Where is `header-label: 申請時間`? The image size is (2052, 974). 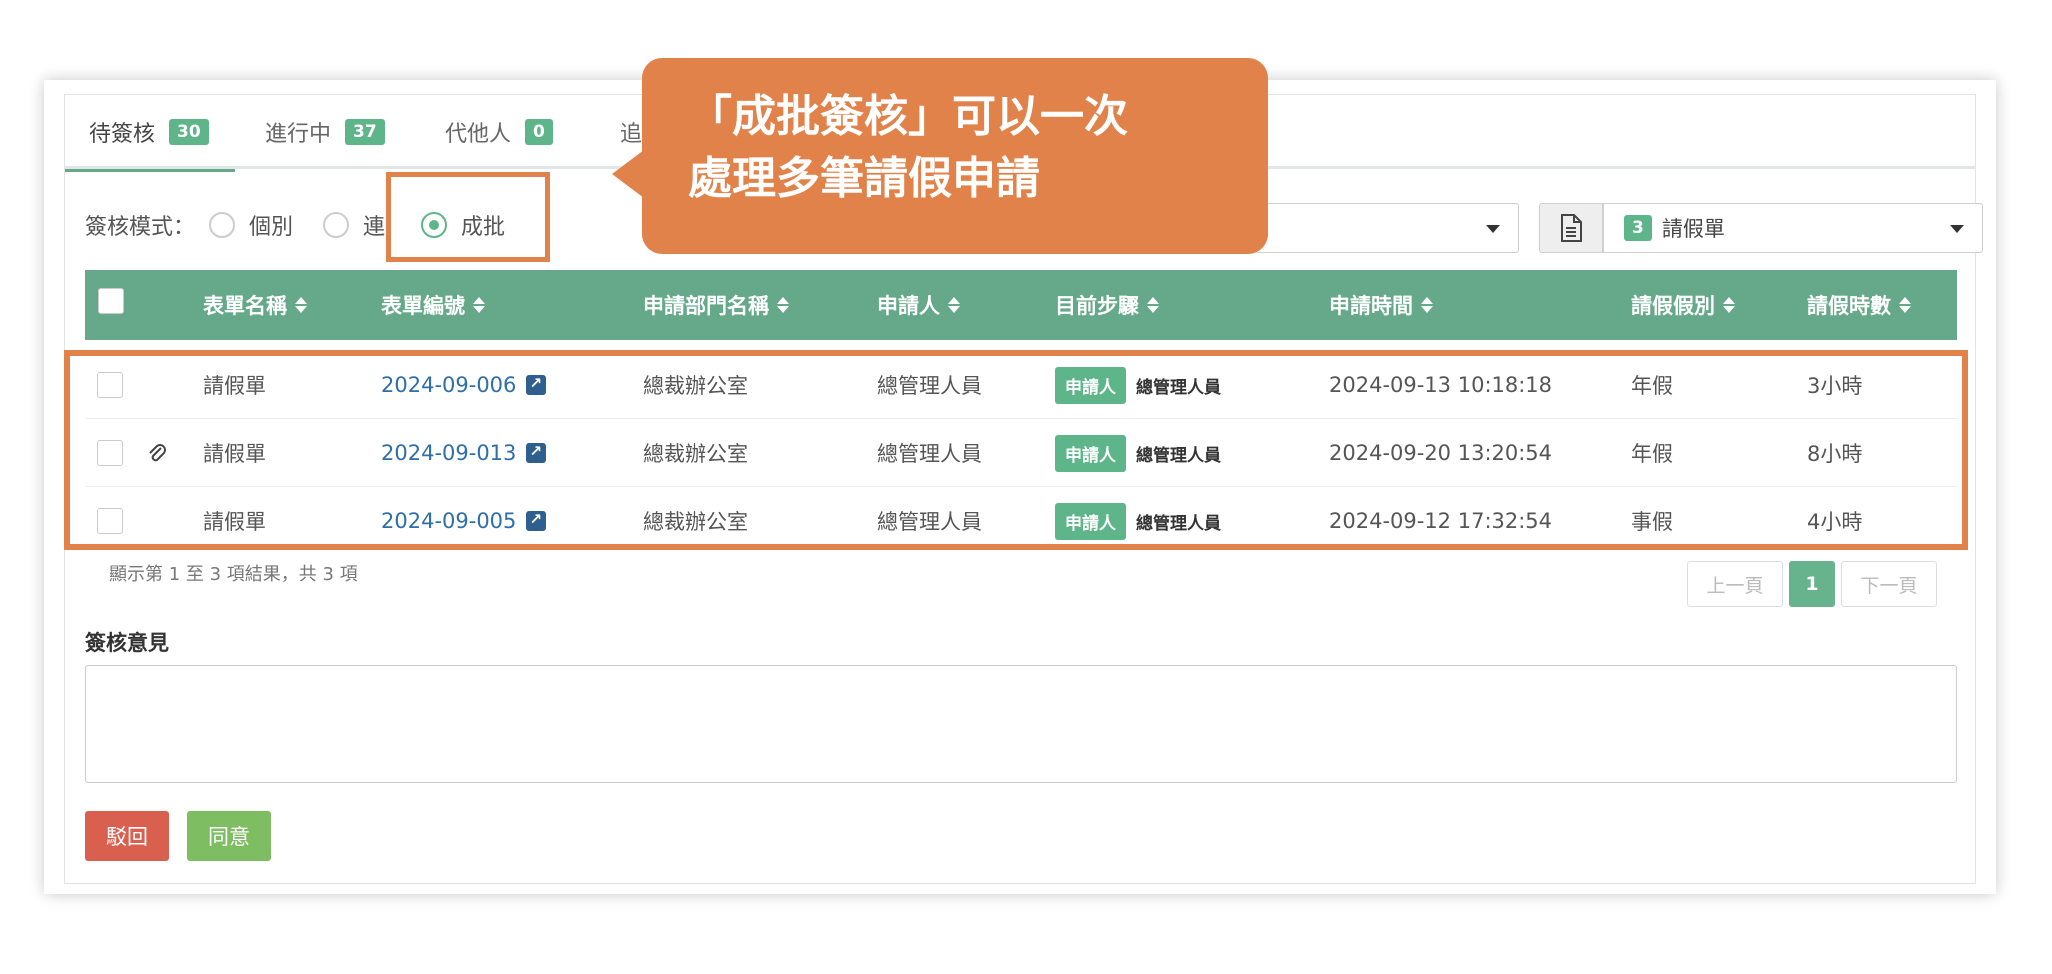 header-label: 申請時間 is located at coordinates (1371, 306).